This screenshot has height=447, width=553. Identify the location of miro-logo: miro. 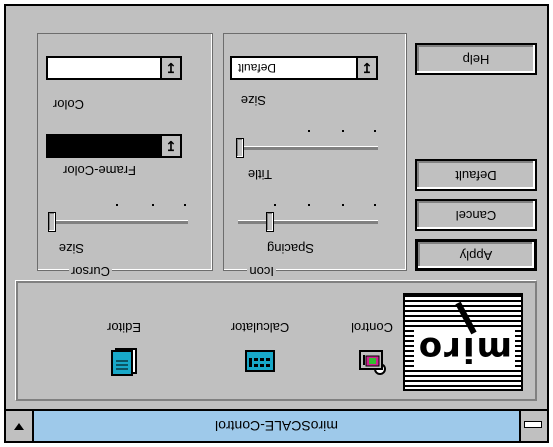
(463, 342).